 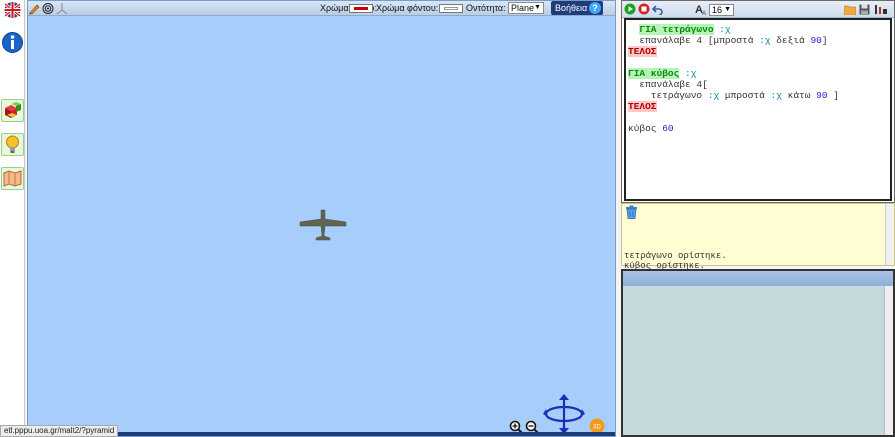 What do you see at coordinates (12, 218) in the screenshot?
I see `left-toolbar` at bounding box center [12, 218].